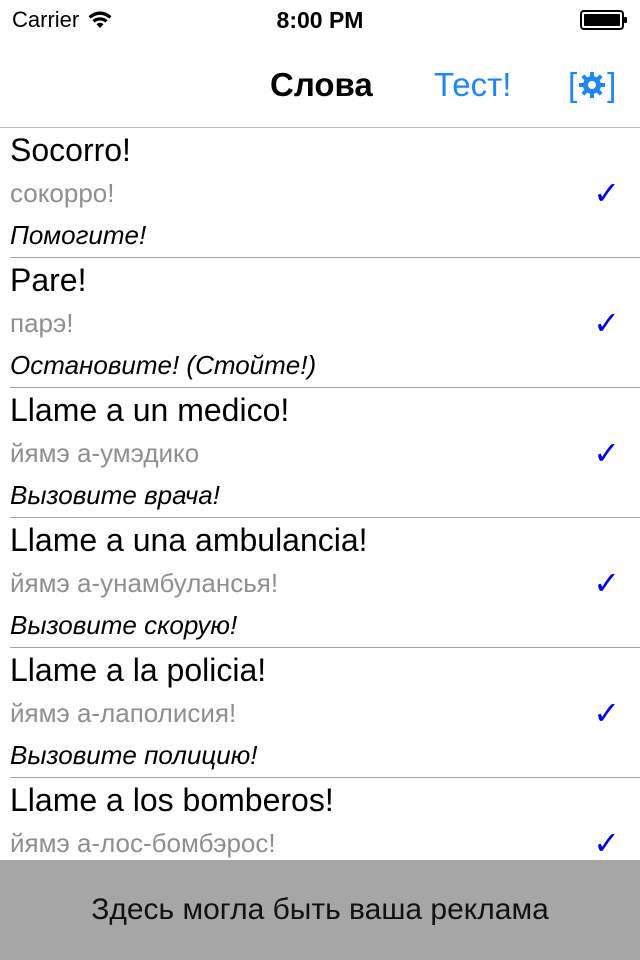 The height and width of the screenshot is (960, 640). I want to click on translation: Вызовите врача!, so click(115, 495).